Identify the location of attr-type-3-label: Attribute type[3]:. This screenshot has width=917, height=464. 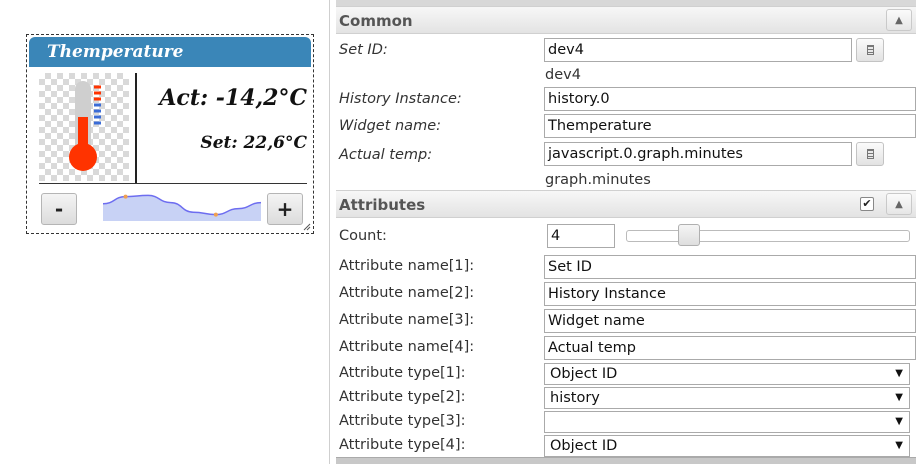
(402, 421).